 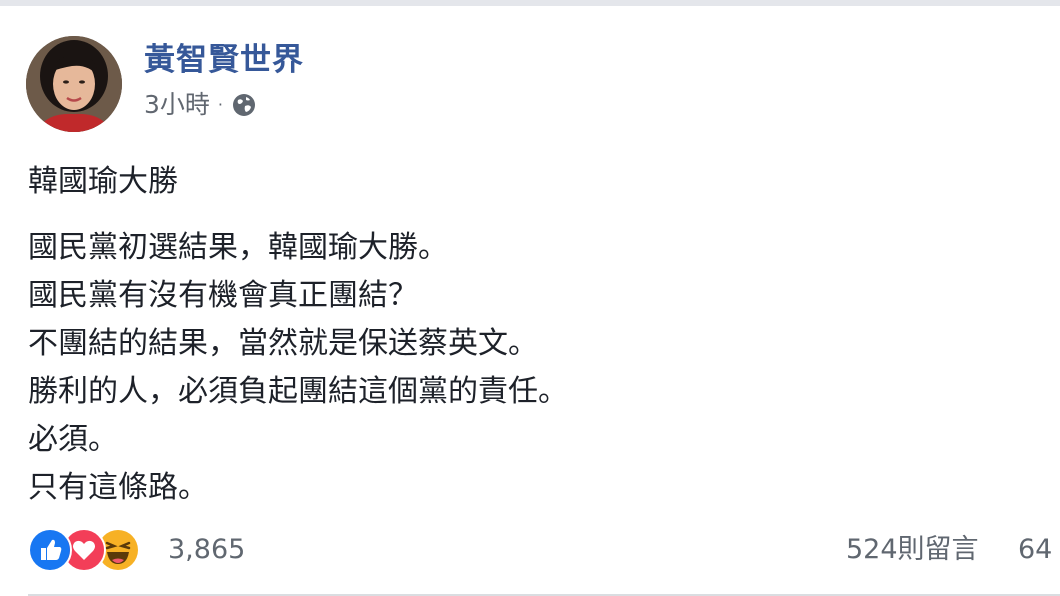 I want to click on reaction-icons, so click(x=84, y=550).